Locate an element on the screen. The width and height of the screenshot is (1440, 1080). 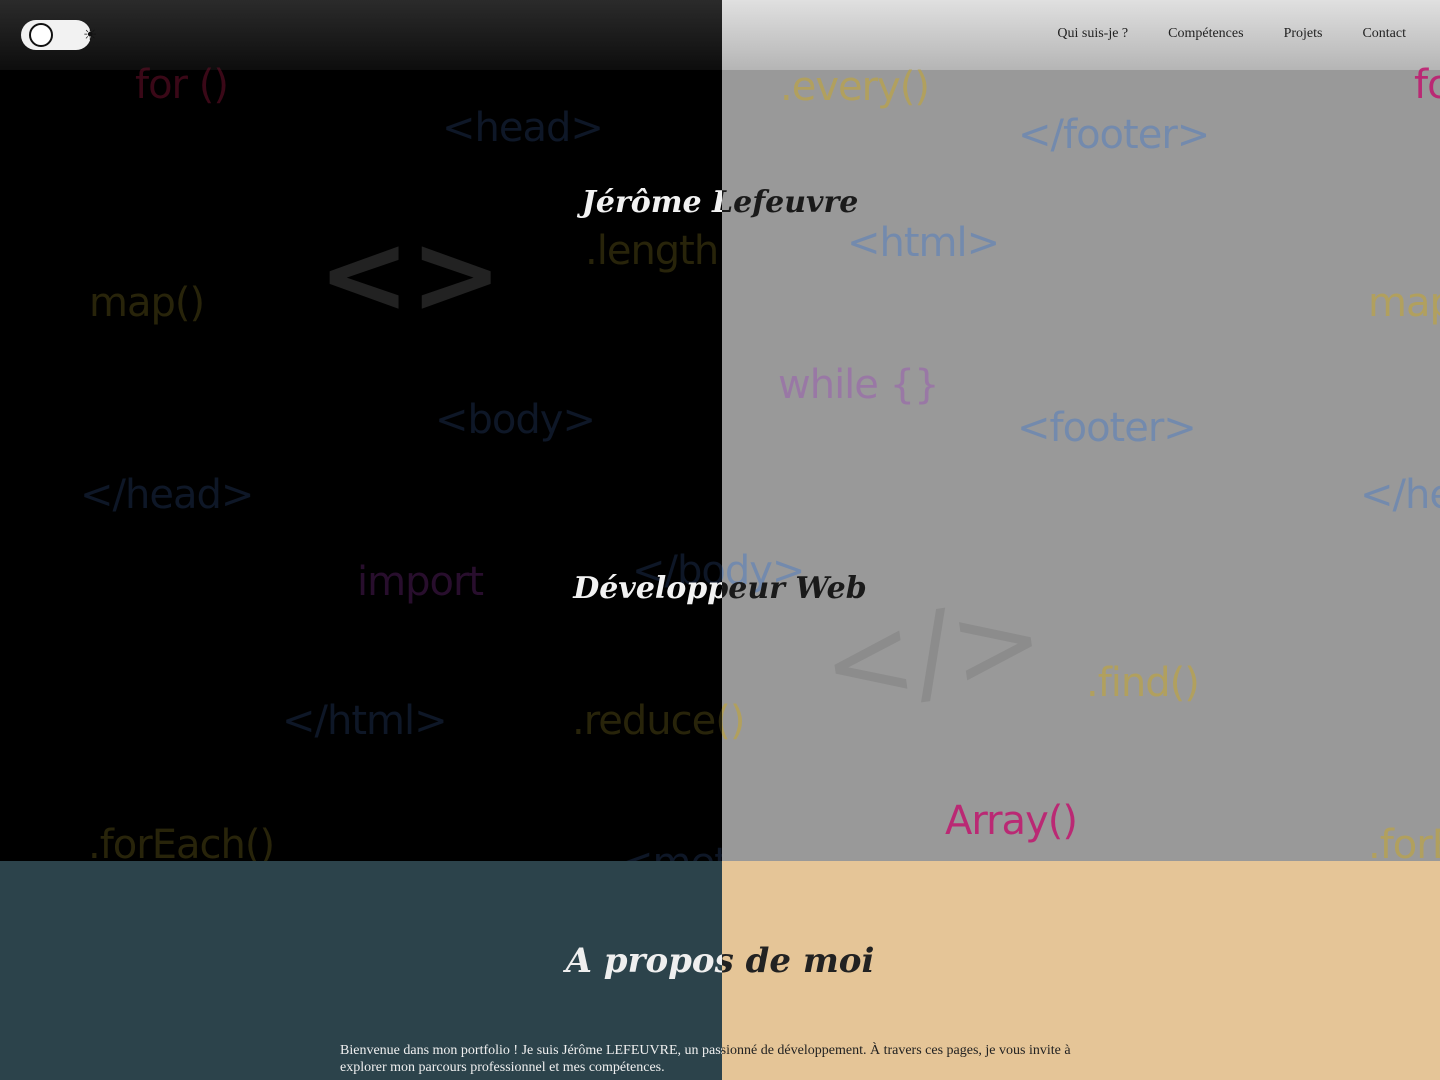
nav-item-projets: Projets is located at coordinates (1303, 34).